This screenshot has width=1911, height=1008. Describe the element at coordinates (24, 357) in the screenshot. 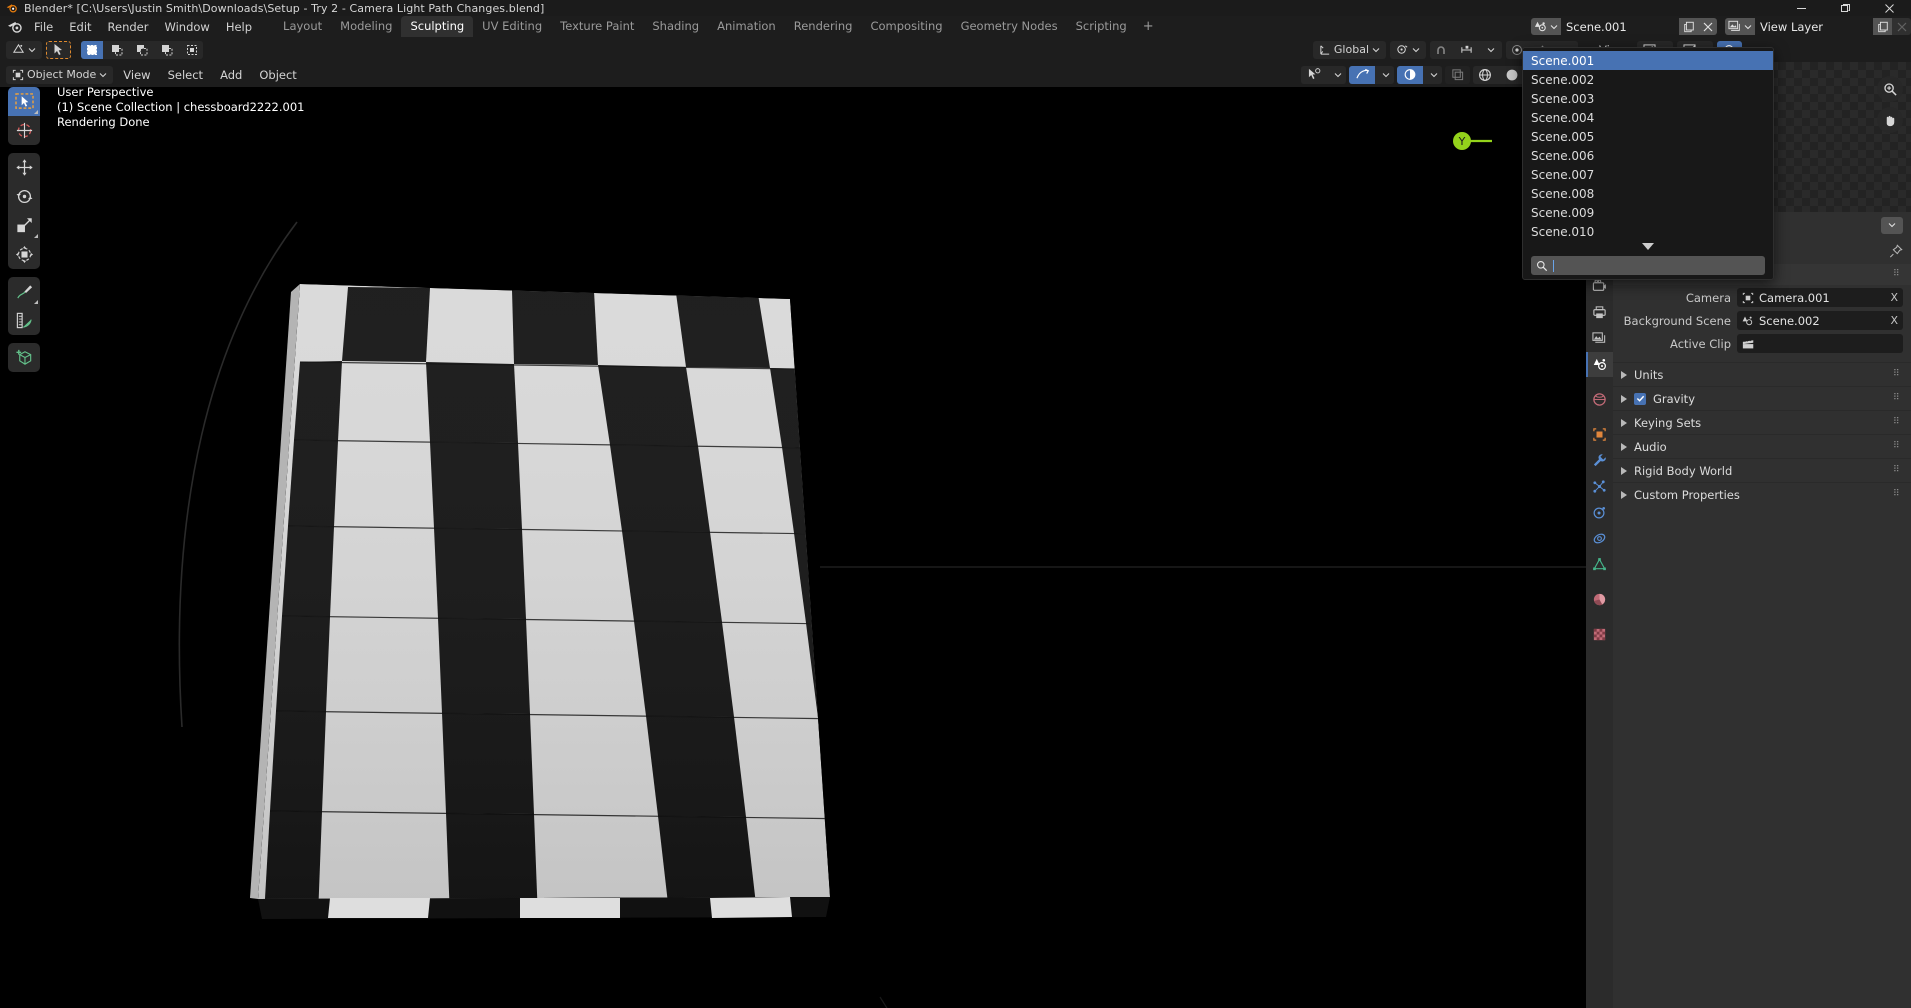

I see `tool-add-cube` at that location.